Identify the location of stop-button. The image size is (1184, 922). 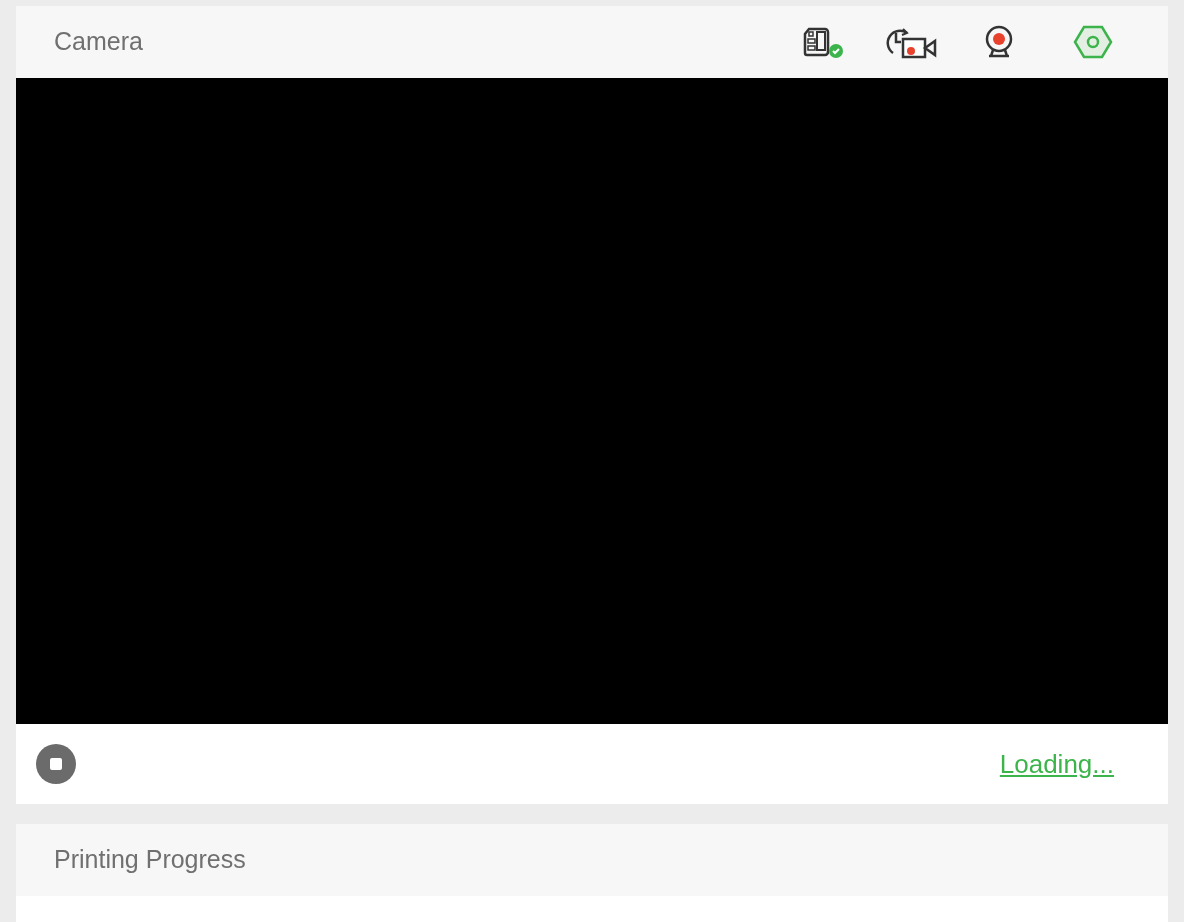
(56, 764).